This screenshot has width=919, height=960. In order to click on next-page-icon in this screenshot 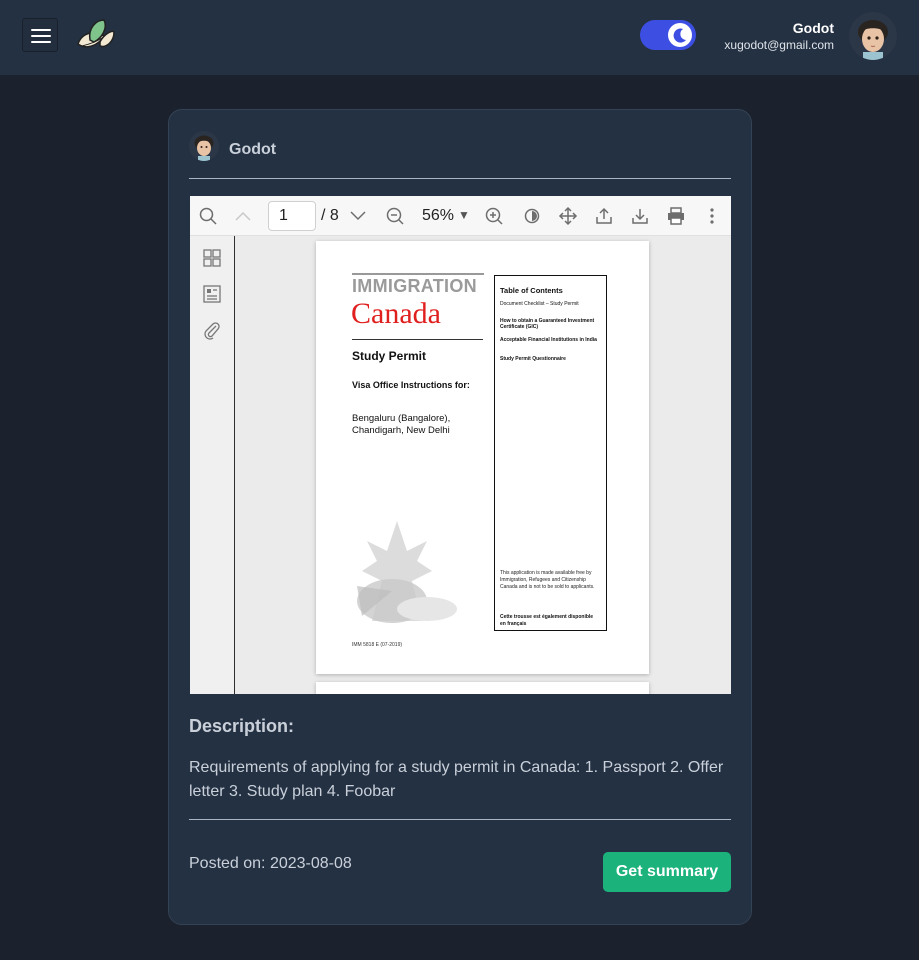, I will do `click(358, 216)`.